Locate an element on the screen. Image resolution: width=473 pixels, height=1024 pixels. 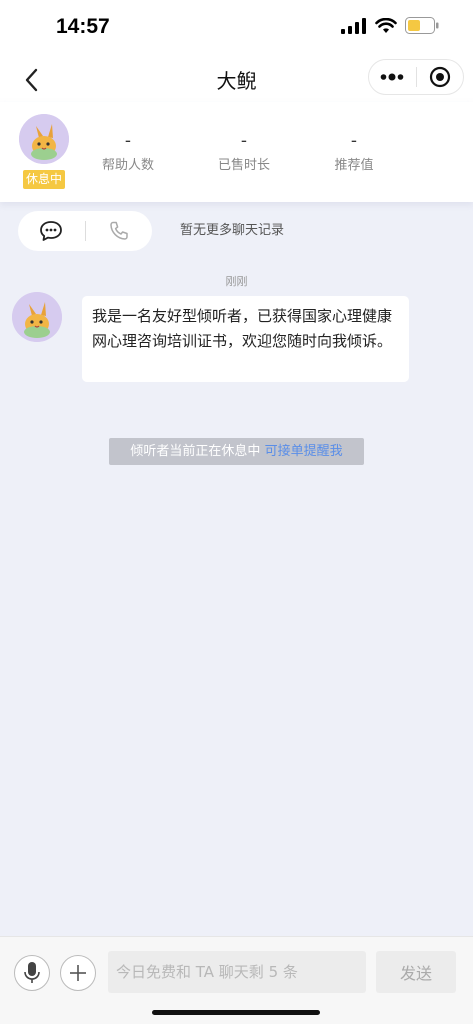
target-icon is located at coordinates (439, 77).